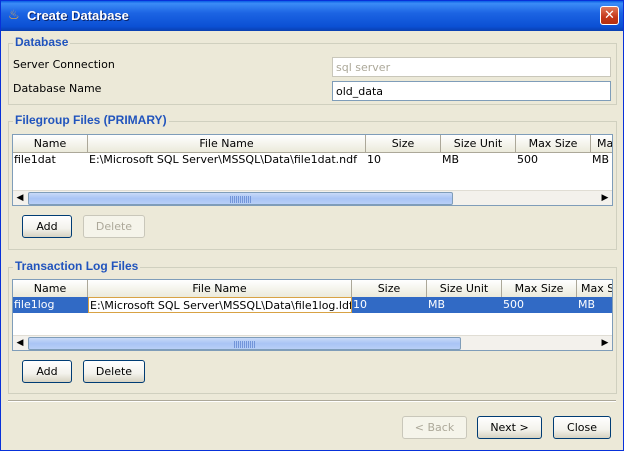  I want to click on server-connection-field: sql server, so click(471, 67).